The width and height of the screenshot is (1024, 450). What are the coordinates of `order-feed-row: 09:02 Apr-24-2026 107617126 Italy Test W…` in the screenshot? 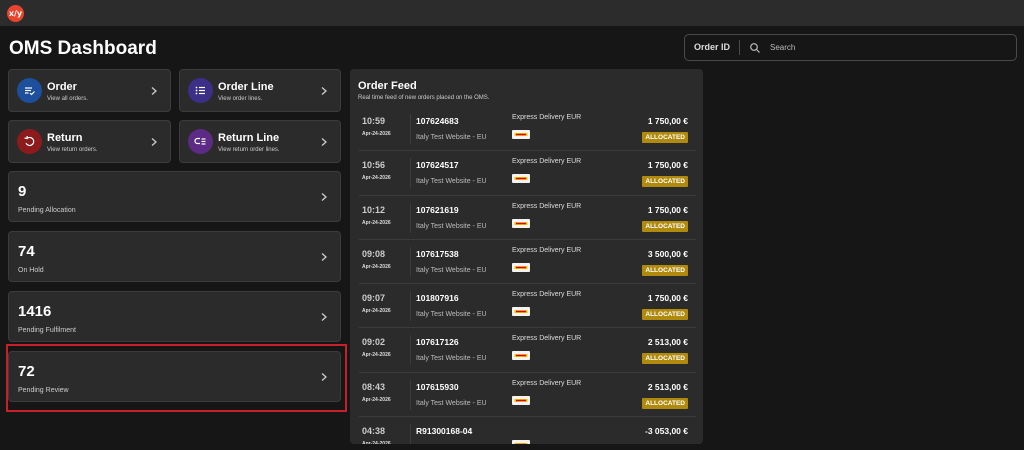 It's located at (527, 350).